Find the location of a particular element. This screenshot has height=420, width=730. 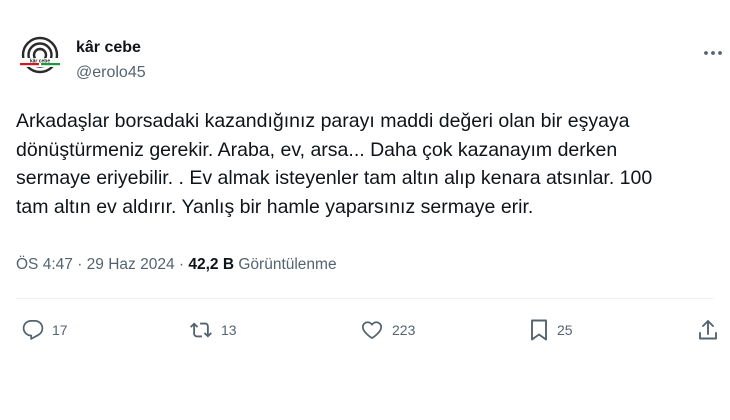

avatar: kâr cebe is located at coordinates (40, 58).